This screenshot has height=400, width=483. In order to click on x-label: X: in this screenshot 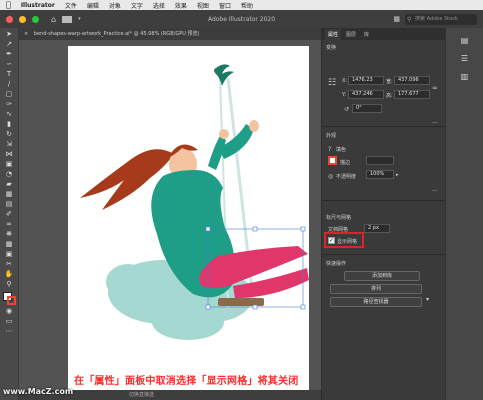, I will do `click(345, 81)`.